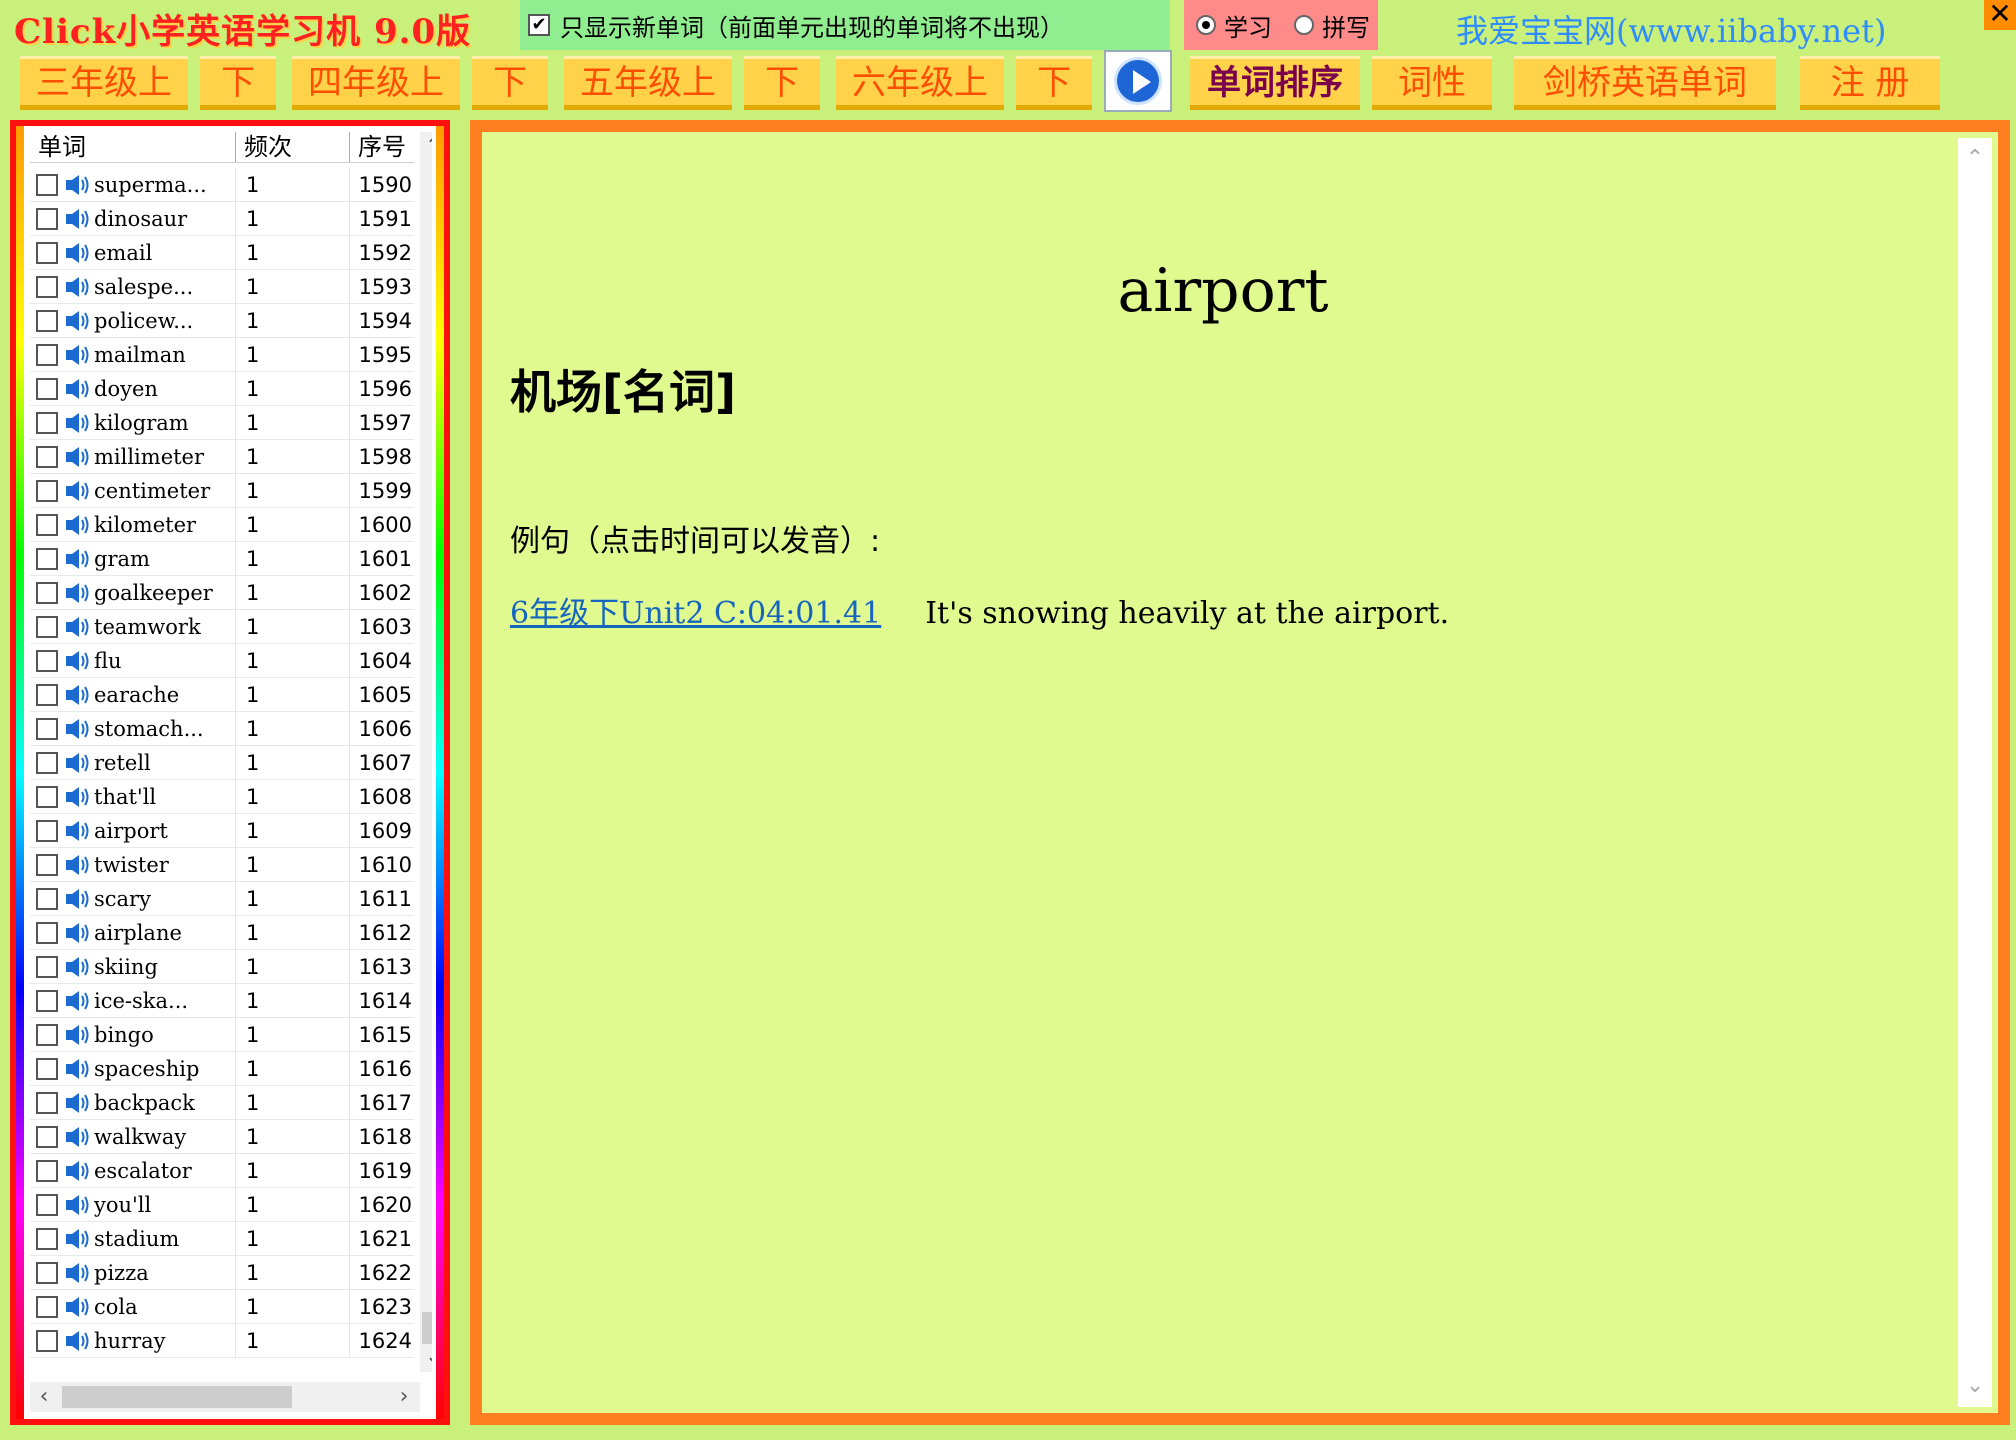 The width and height of the screenshot is (2016, 1440). I want to click on grade4-down-button: 下, so click(510, 83).